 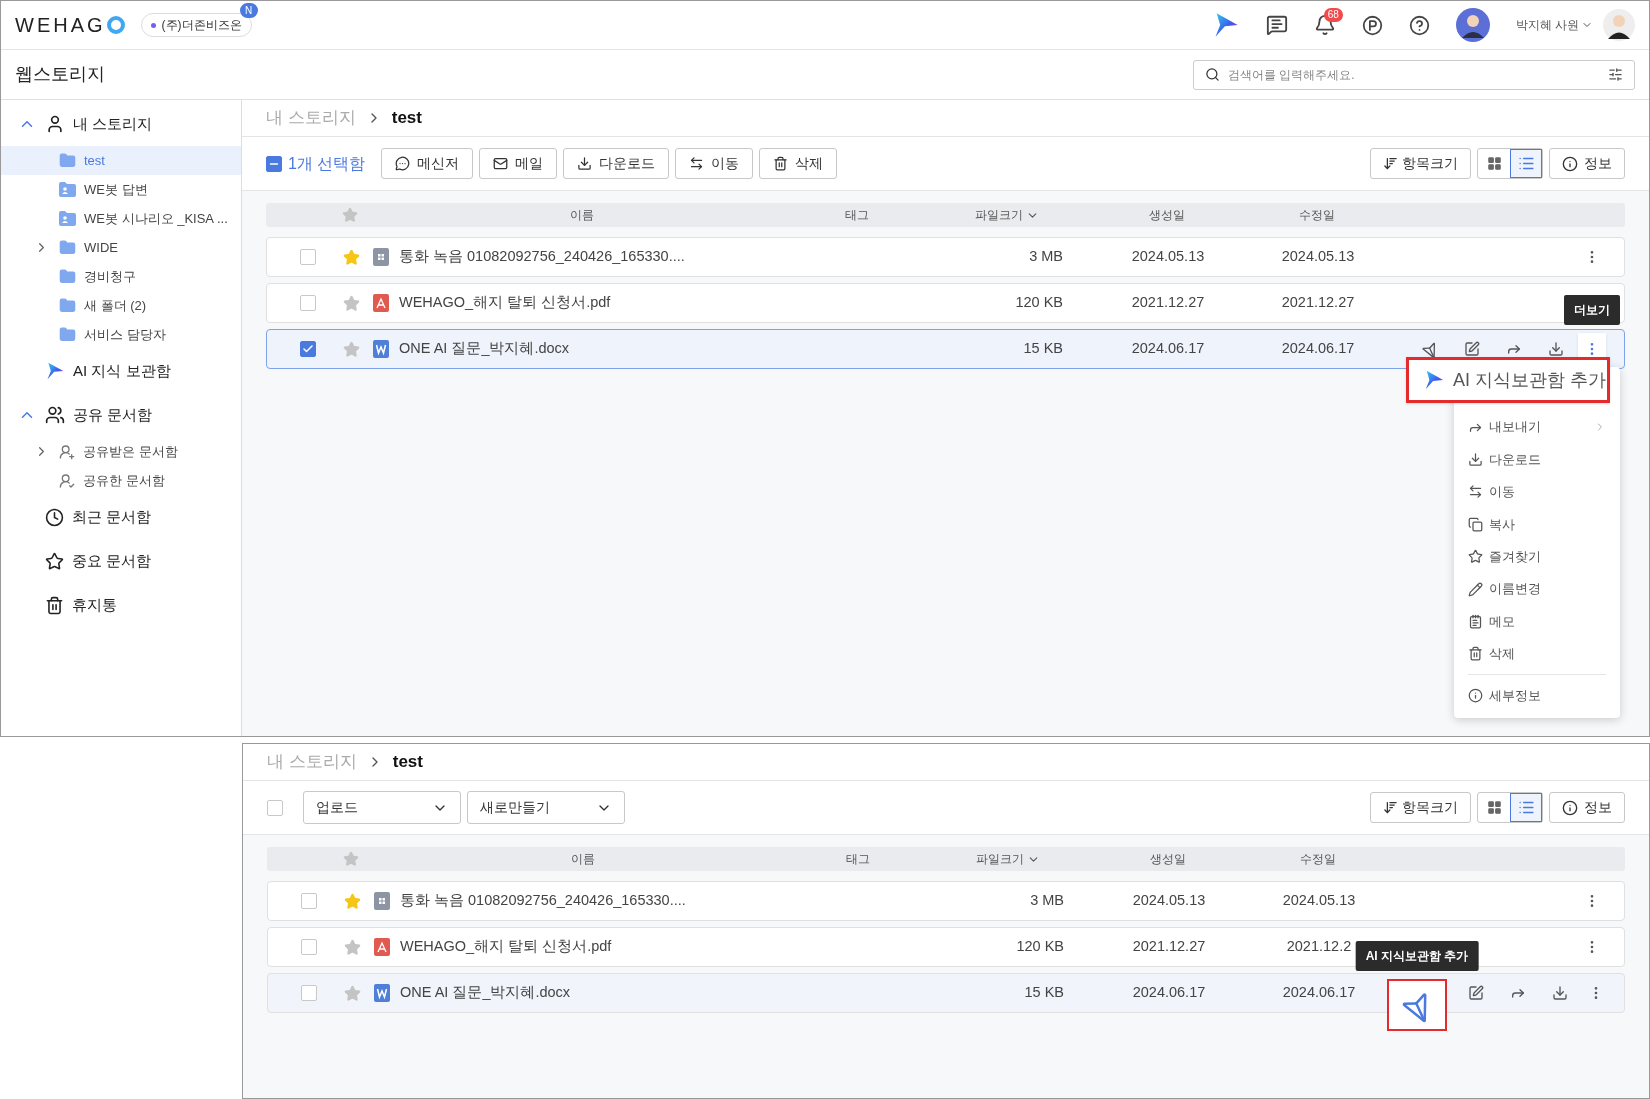 I want to click on shared-out-icon, so click(x=67, y=480).